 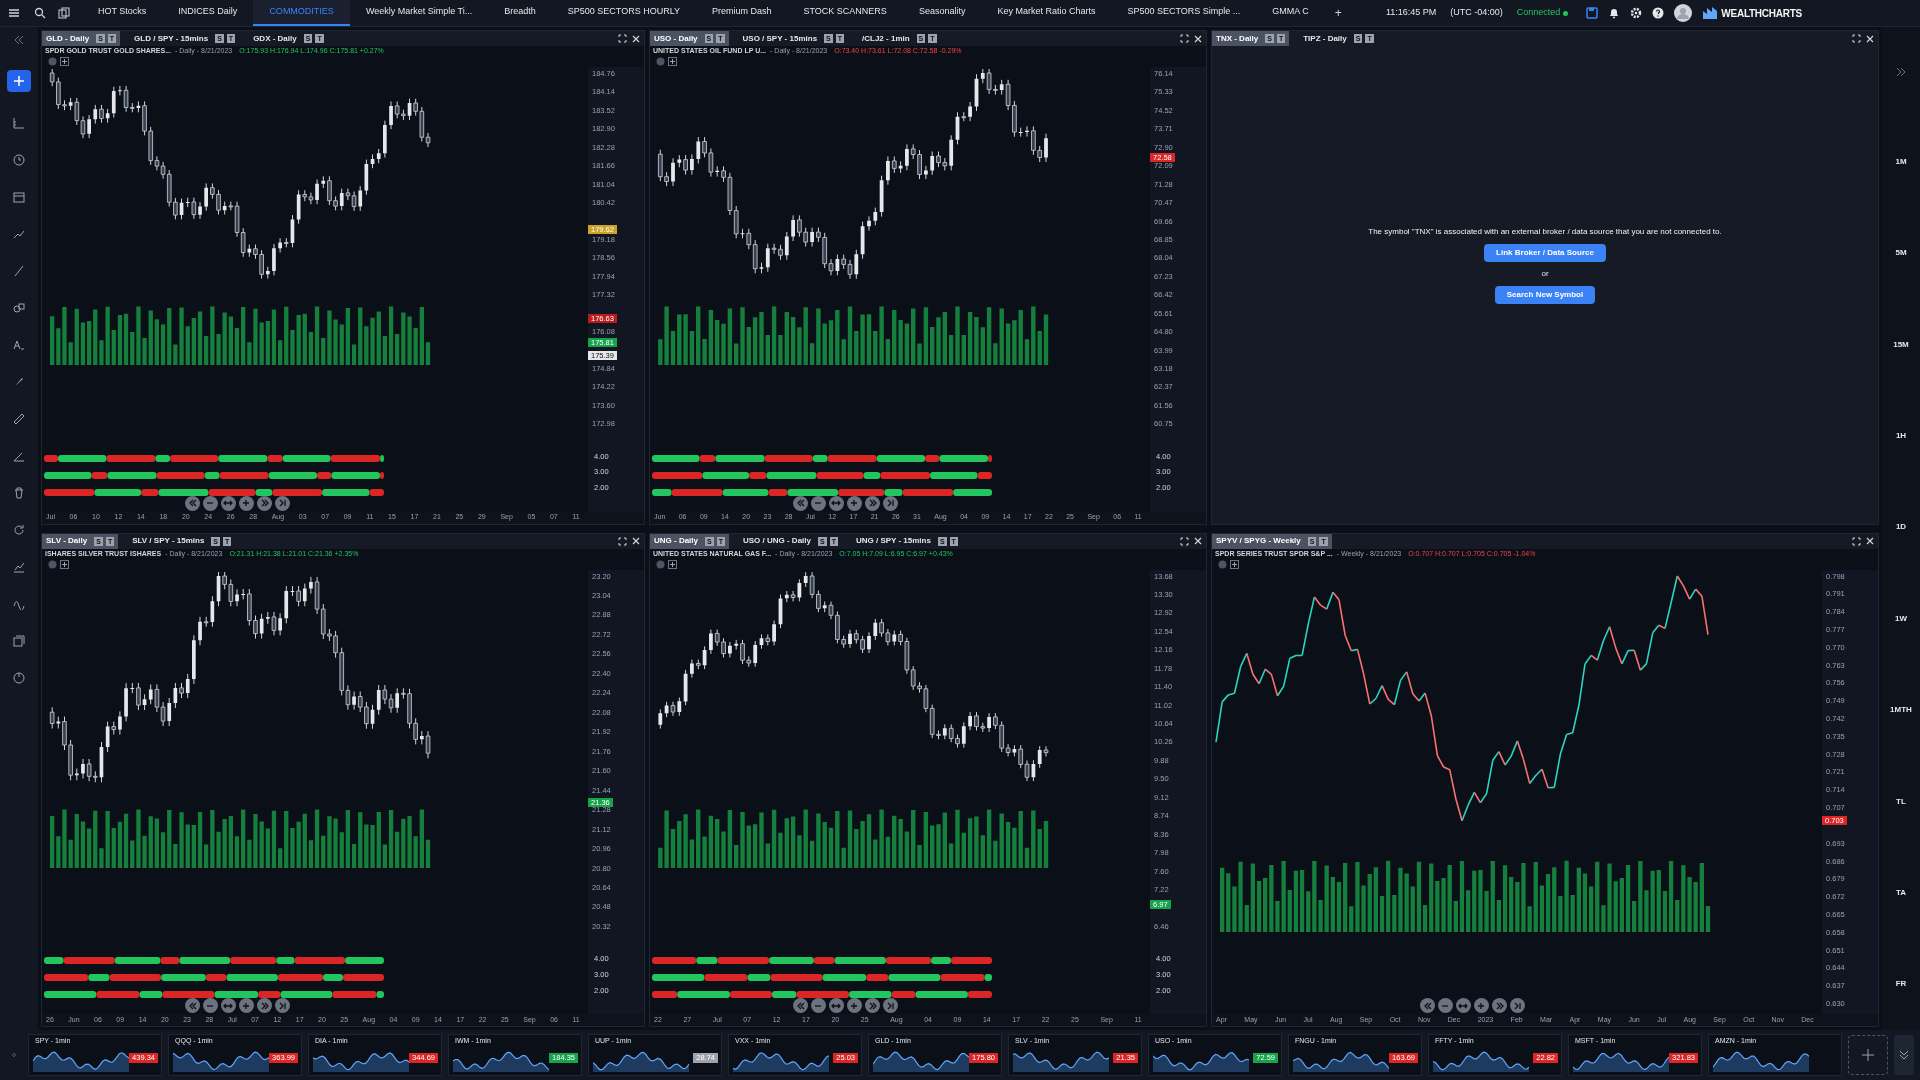 I want to click on timeframe-button: 1H, so click(x=1901, y=436).